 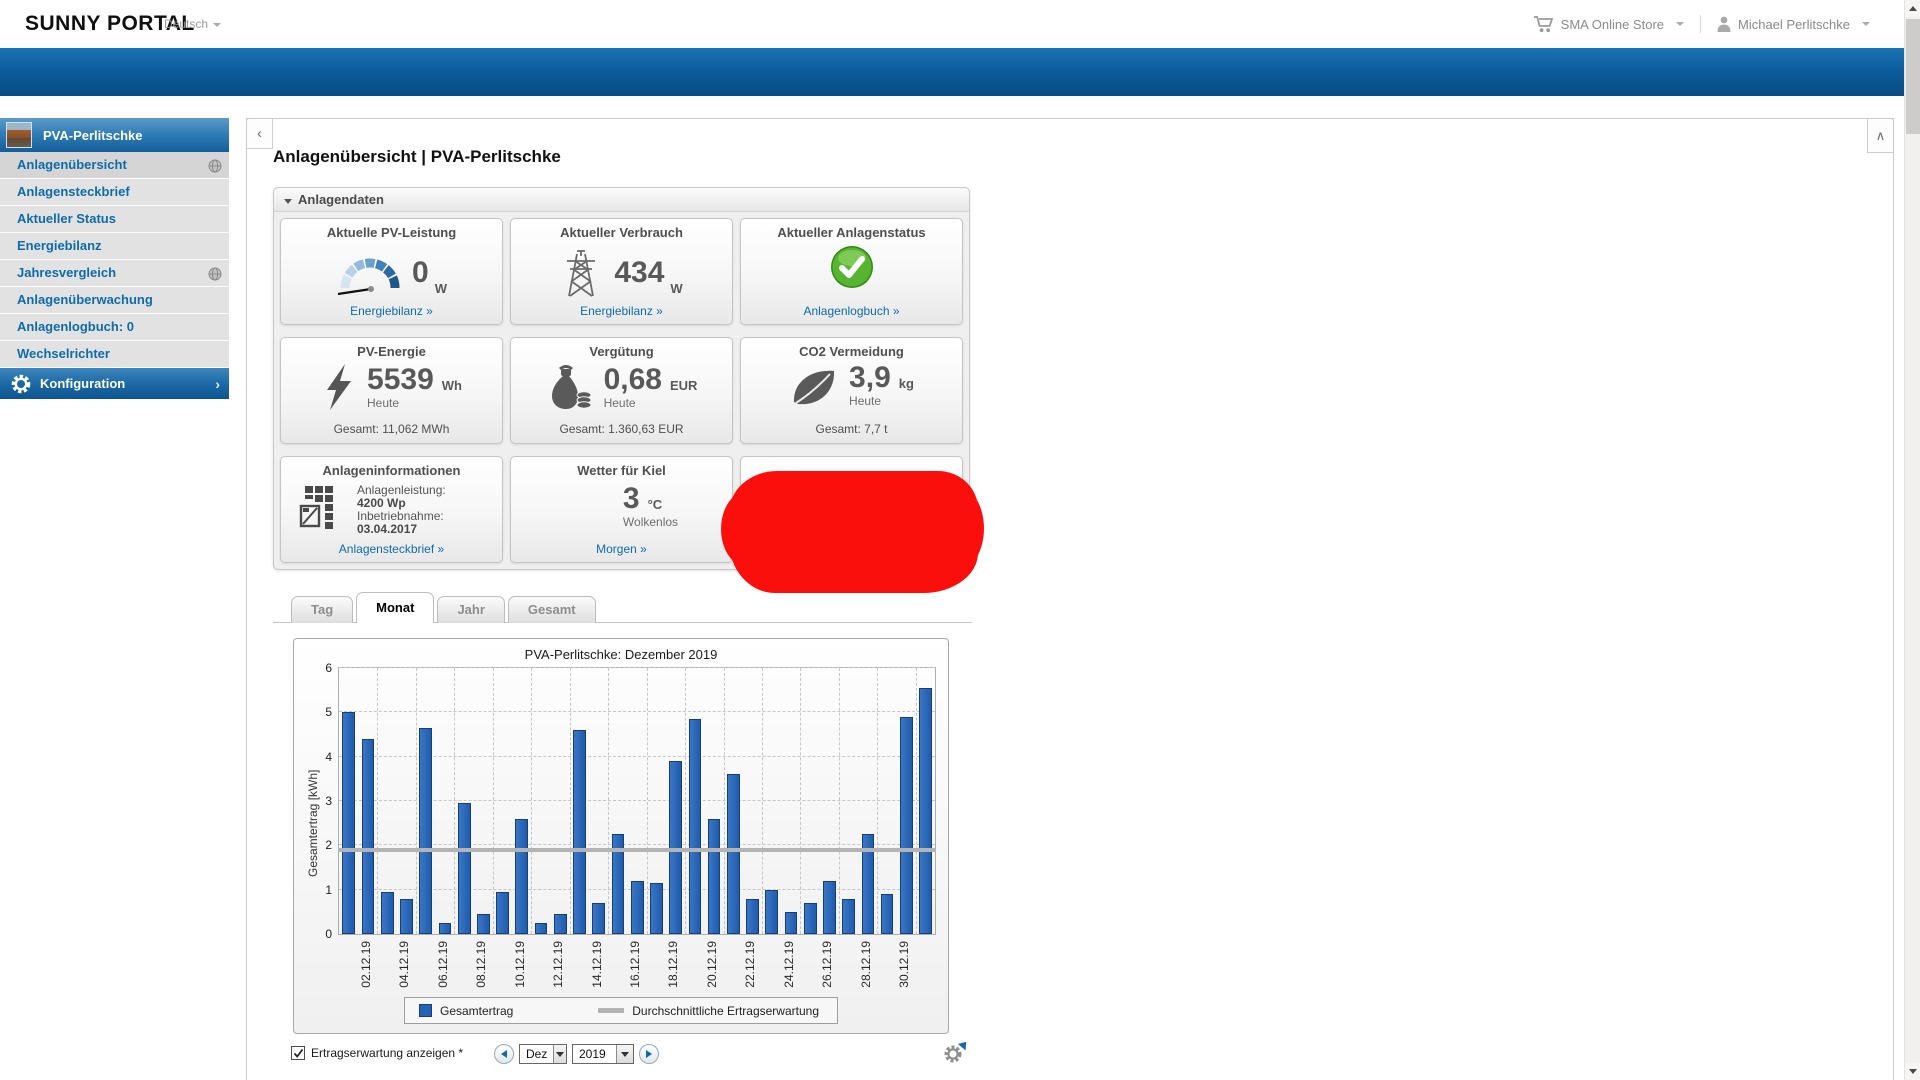 I want to click on solar-plant-icon, so click(x=316, y=507).